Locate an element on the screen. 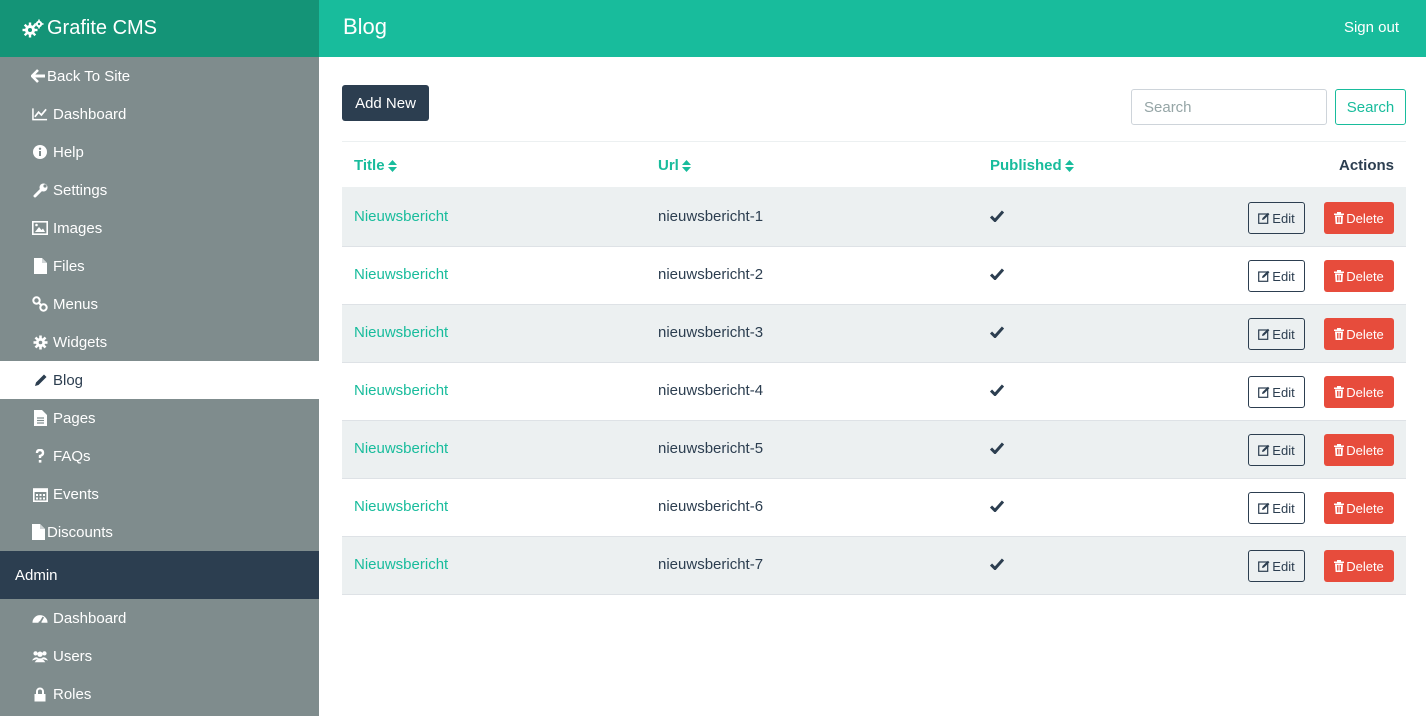 The height and width of the screenshot is (716, 1426). sign-out-link: Sign out is located at coordinates (1371, 27).